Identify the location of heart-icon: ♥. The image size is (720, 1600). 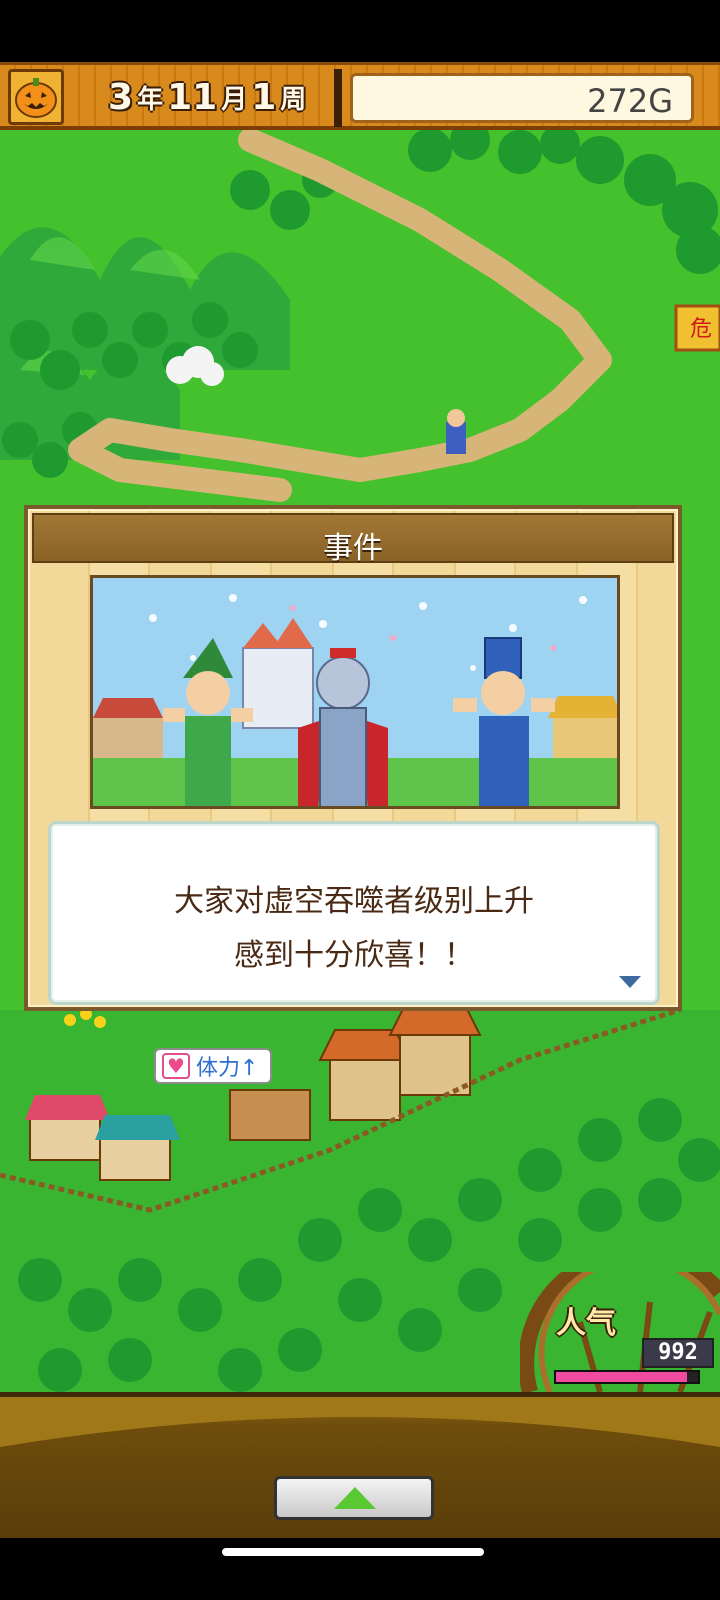
(176, 1066).